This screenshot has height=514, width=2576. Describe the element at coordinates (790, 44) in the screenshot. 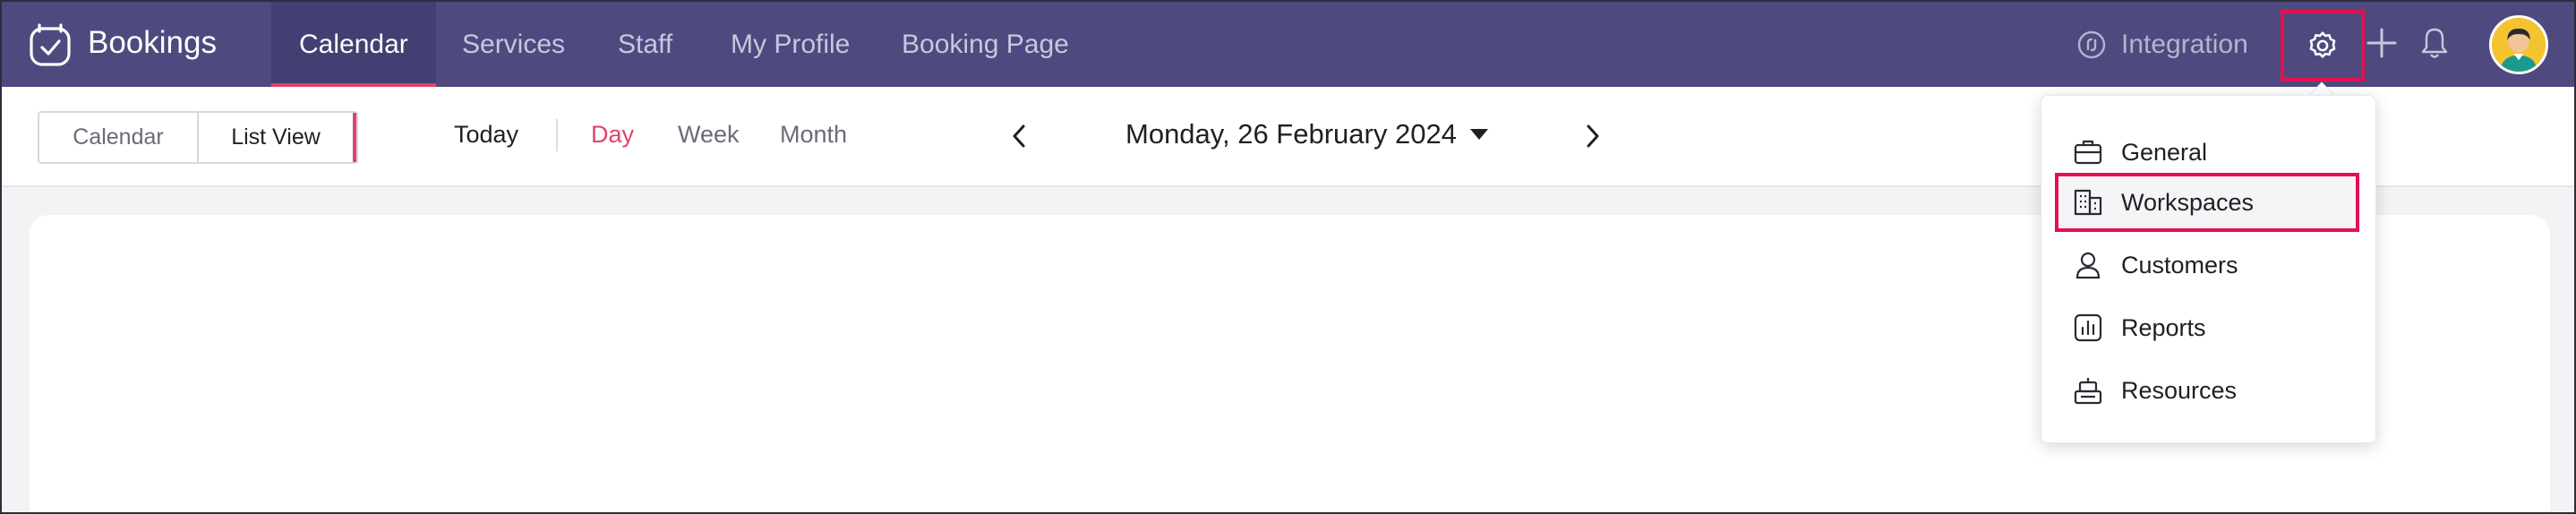

I see `nav-tab-my-profile: My Profile` at that location.